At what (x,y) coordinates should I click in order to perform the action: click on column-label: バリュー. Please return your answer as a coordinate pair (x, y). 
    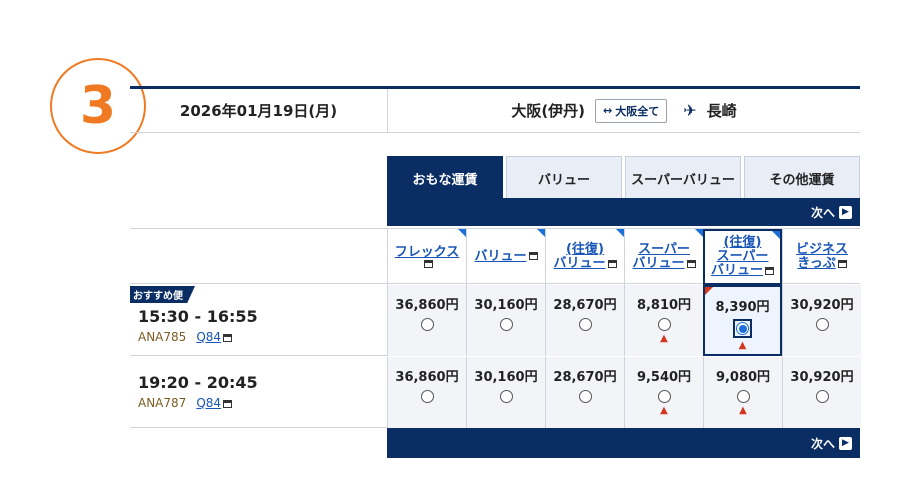
    Looking at the image, I should click on (500, 256).